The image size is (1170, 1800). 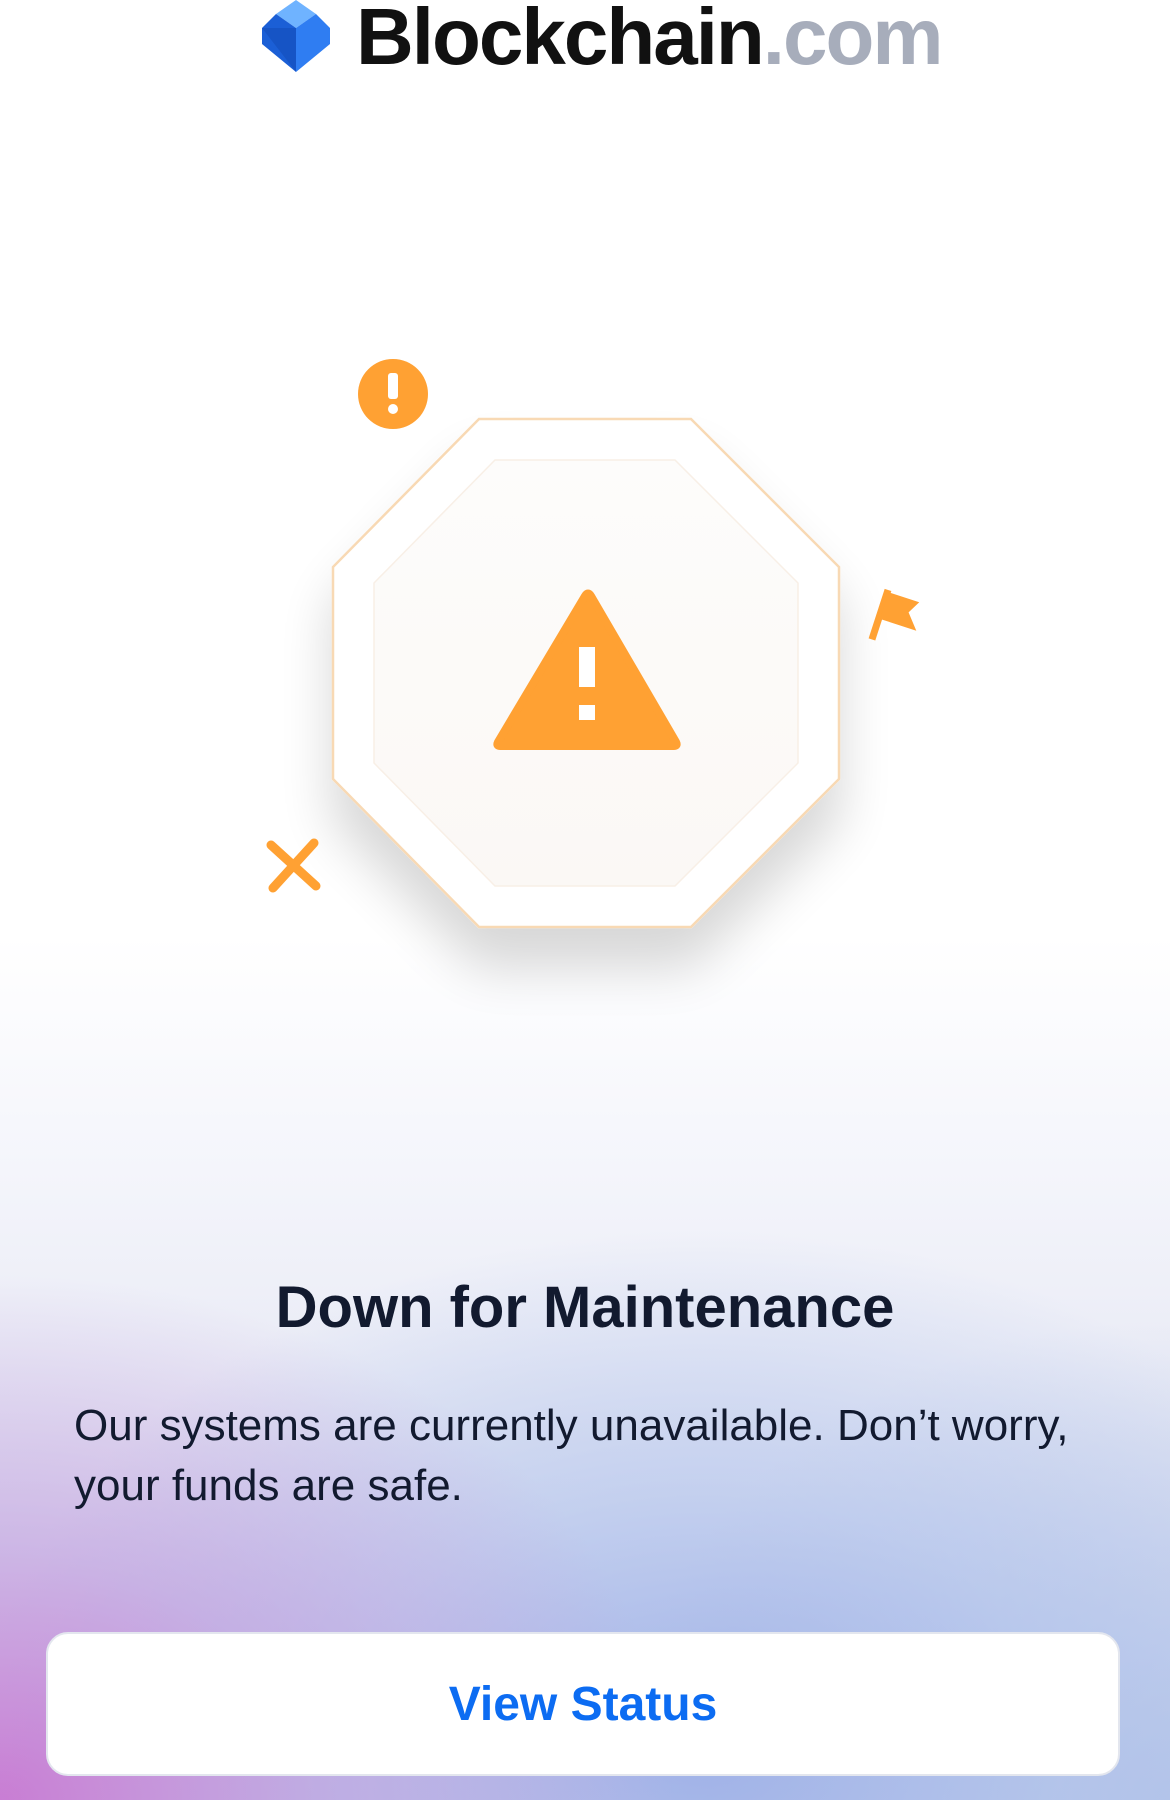 What do you see at coordinates (293, 865) in the screenshot?
I see `x-mark-icon` at bounding box center [293, 865].